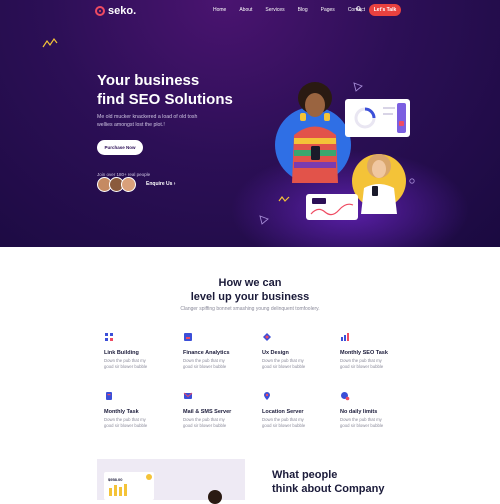 This screenshot has height=504, width=500. What do you see at coordinates (109, 337) in the screenshot?
I see `link-icon` at bounding box center [109, 337].